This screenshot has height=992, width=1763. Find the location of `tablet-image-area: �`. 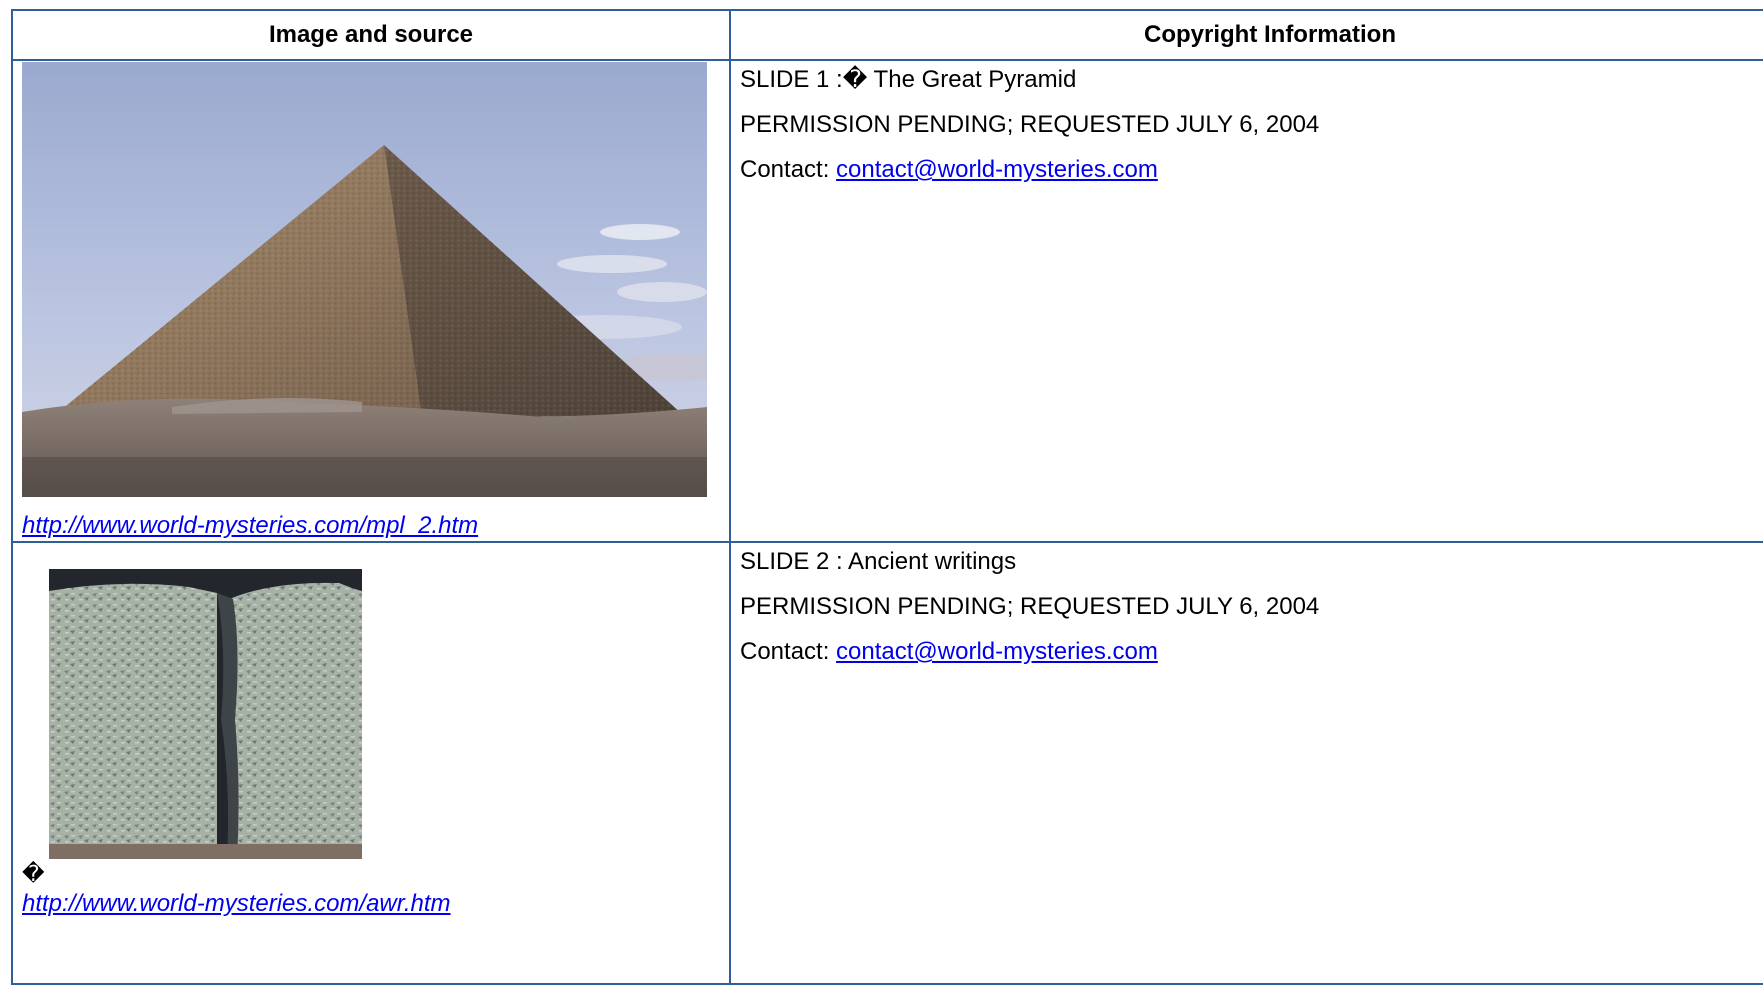

tablet-image-area: � is located at coordinates (375, 728).